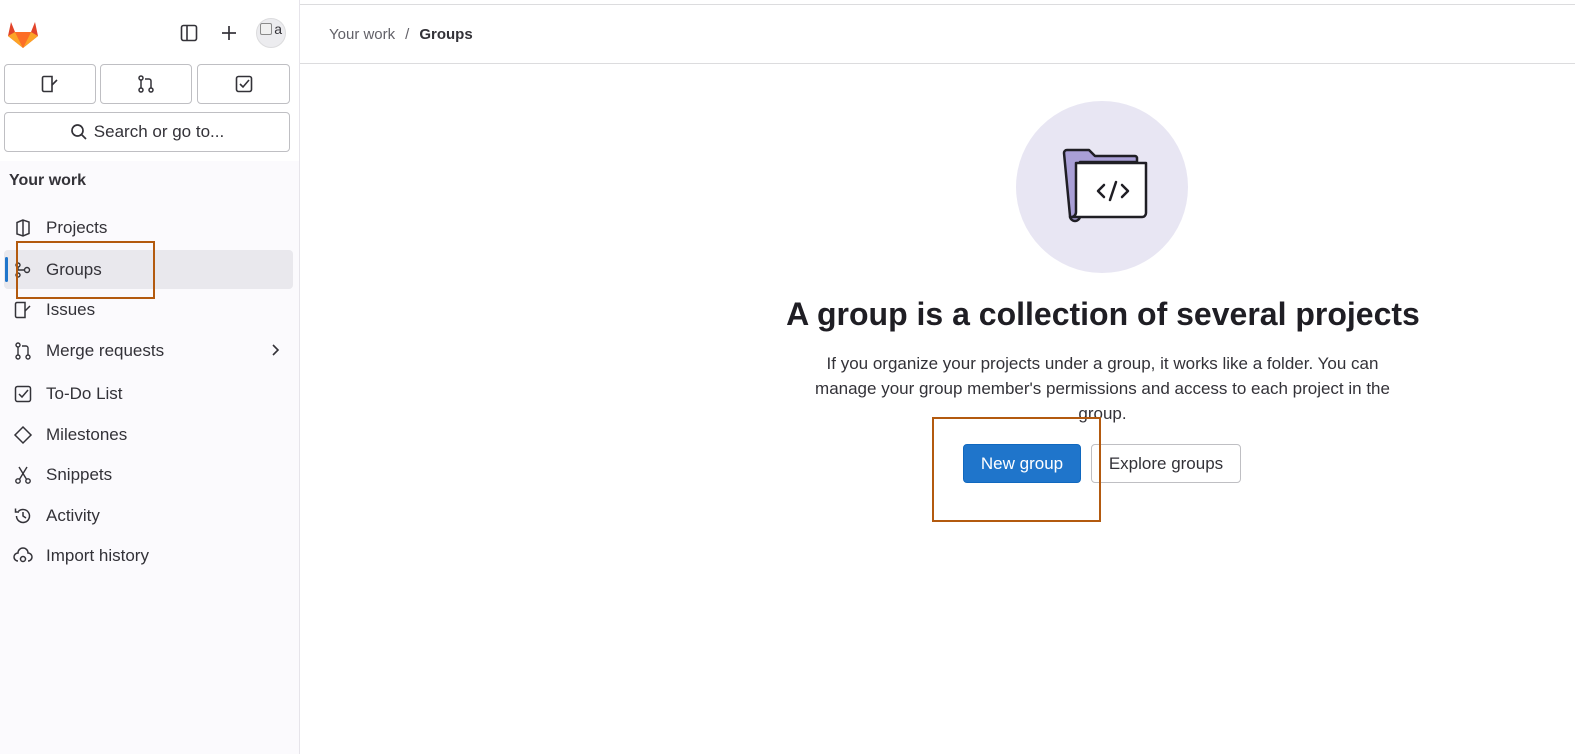  I want to click on breadcrumb-parent-link: Your work, so click(362, 34).